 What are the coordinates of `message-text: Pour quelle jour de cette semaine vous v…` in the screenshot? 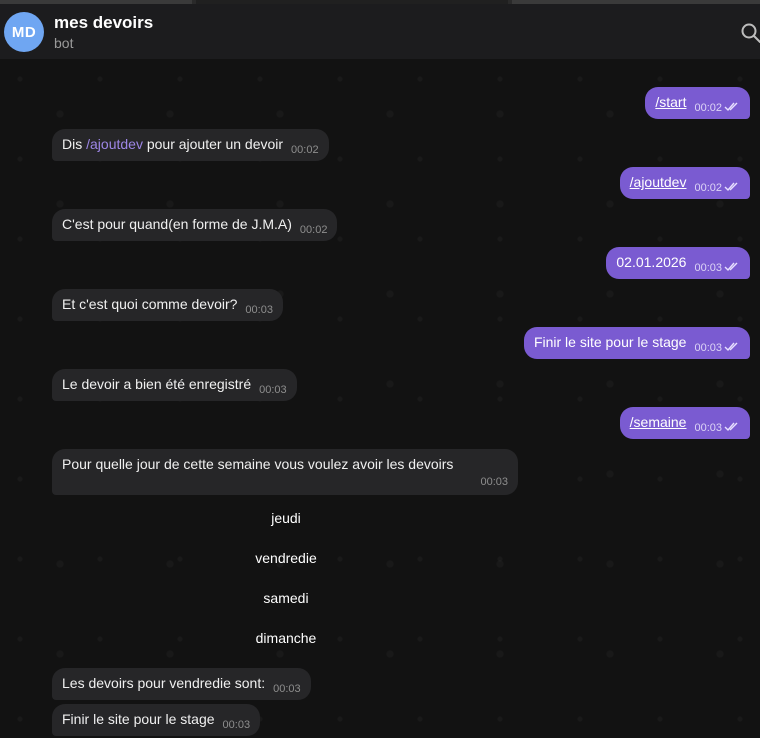 It's located at (258, 464).